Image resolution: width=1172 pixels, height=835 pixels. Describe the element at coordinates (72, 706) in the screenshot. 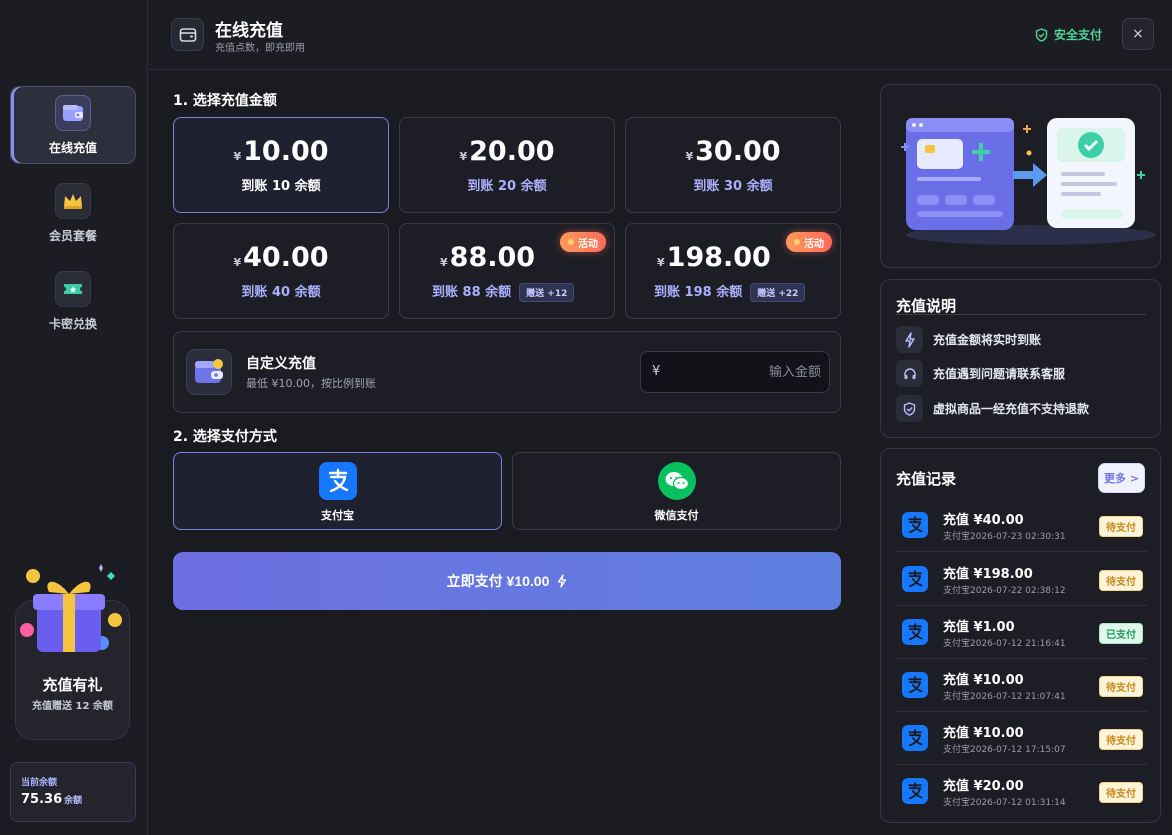

I see `promo-subtitle: 充值赠送 12 余额` at that location.